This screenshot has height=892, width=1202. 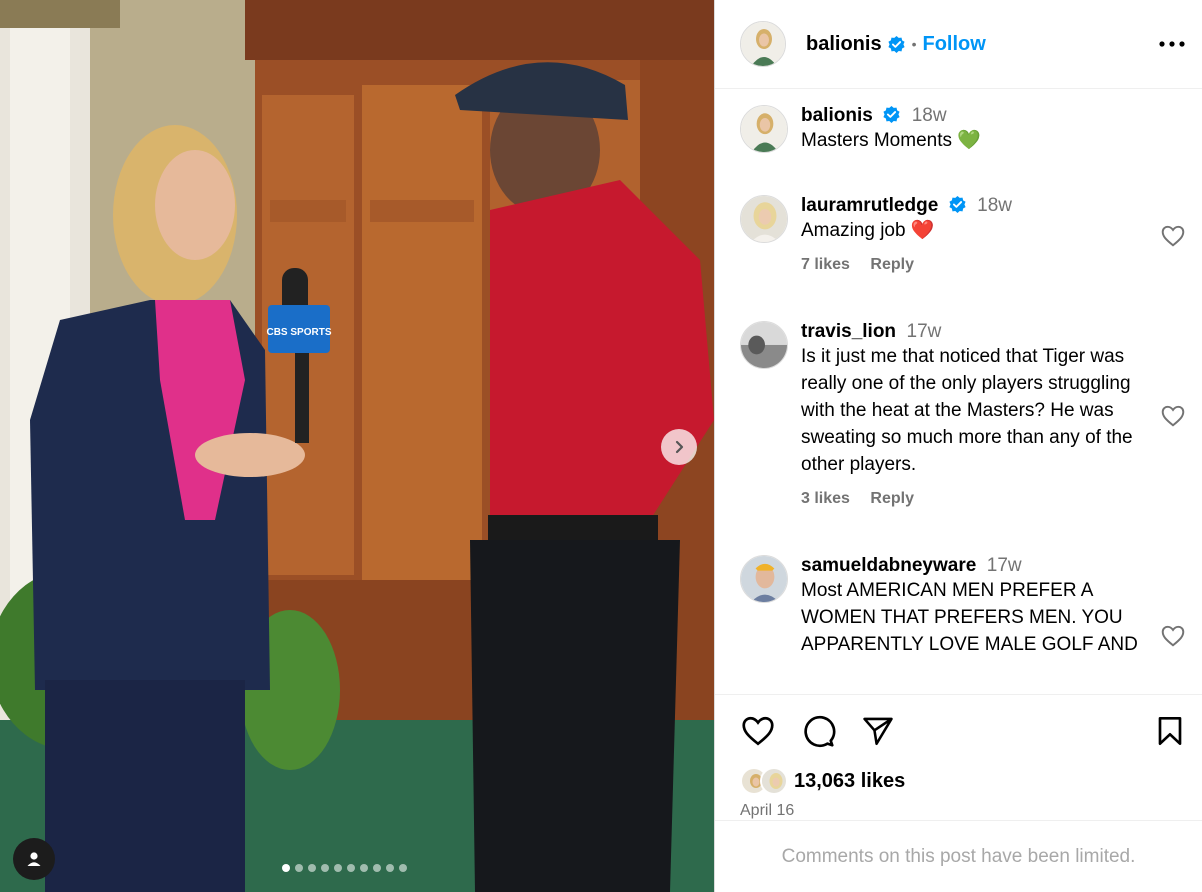 I want to click on comment-username: travis_lion, so click(x=848, y=331).